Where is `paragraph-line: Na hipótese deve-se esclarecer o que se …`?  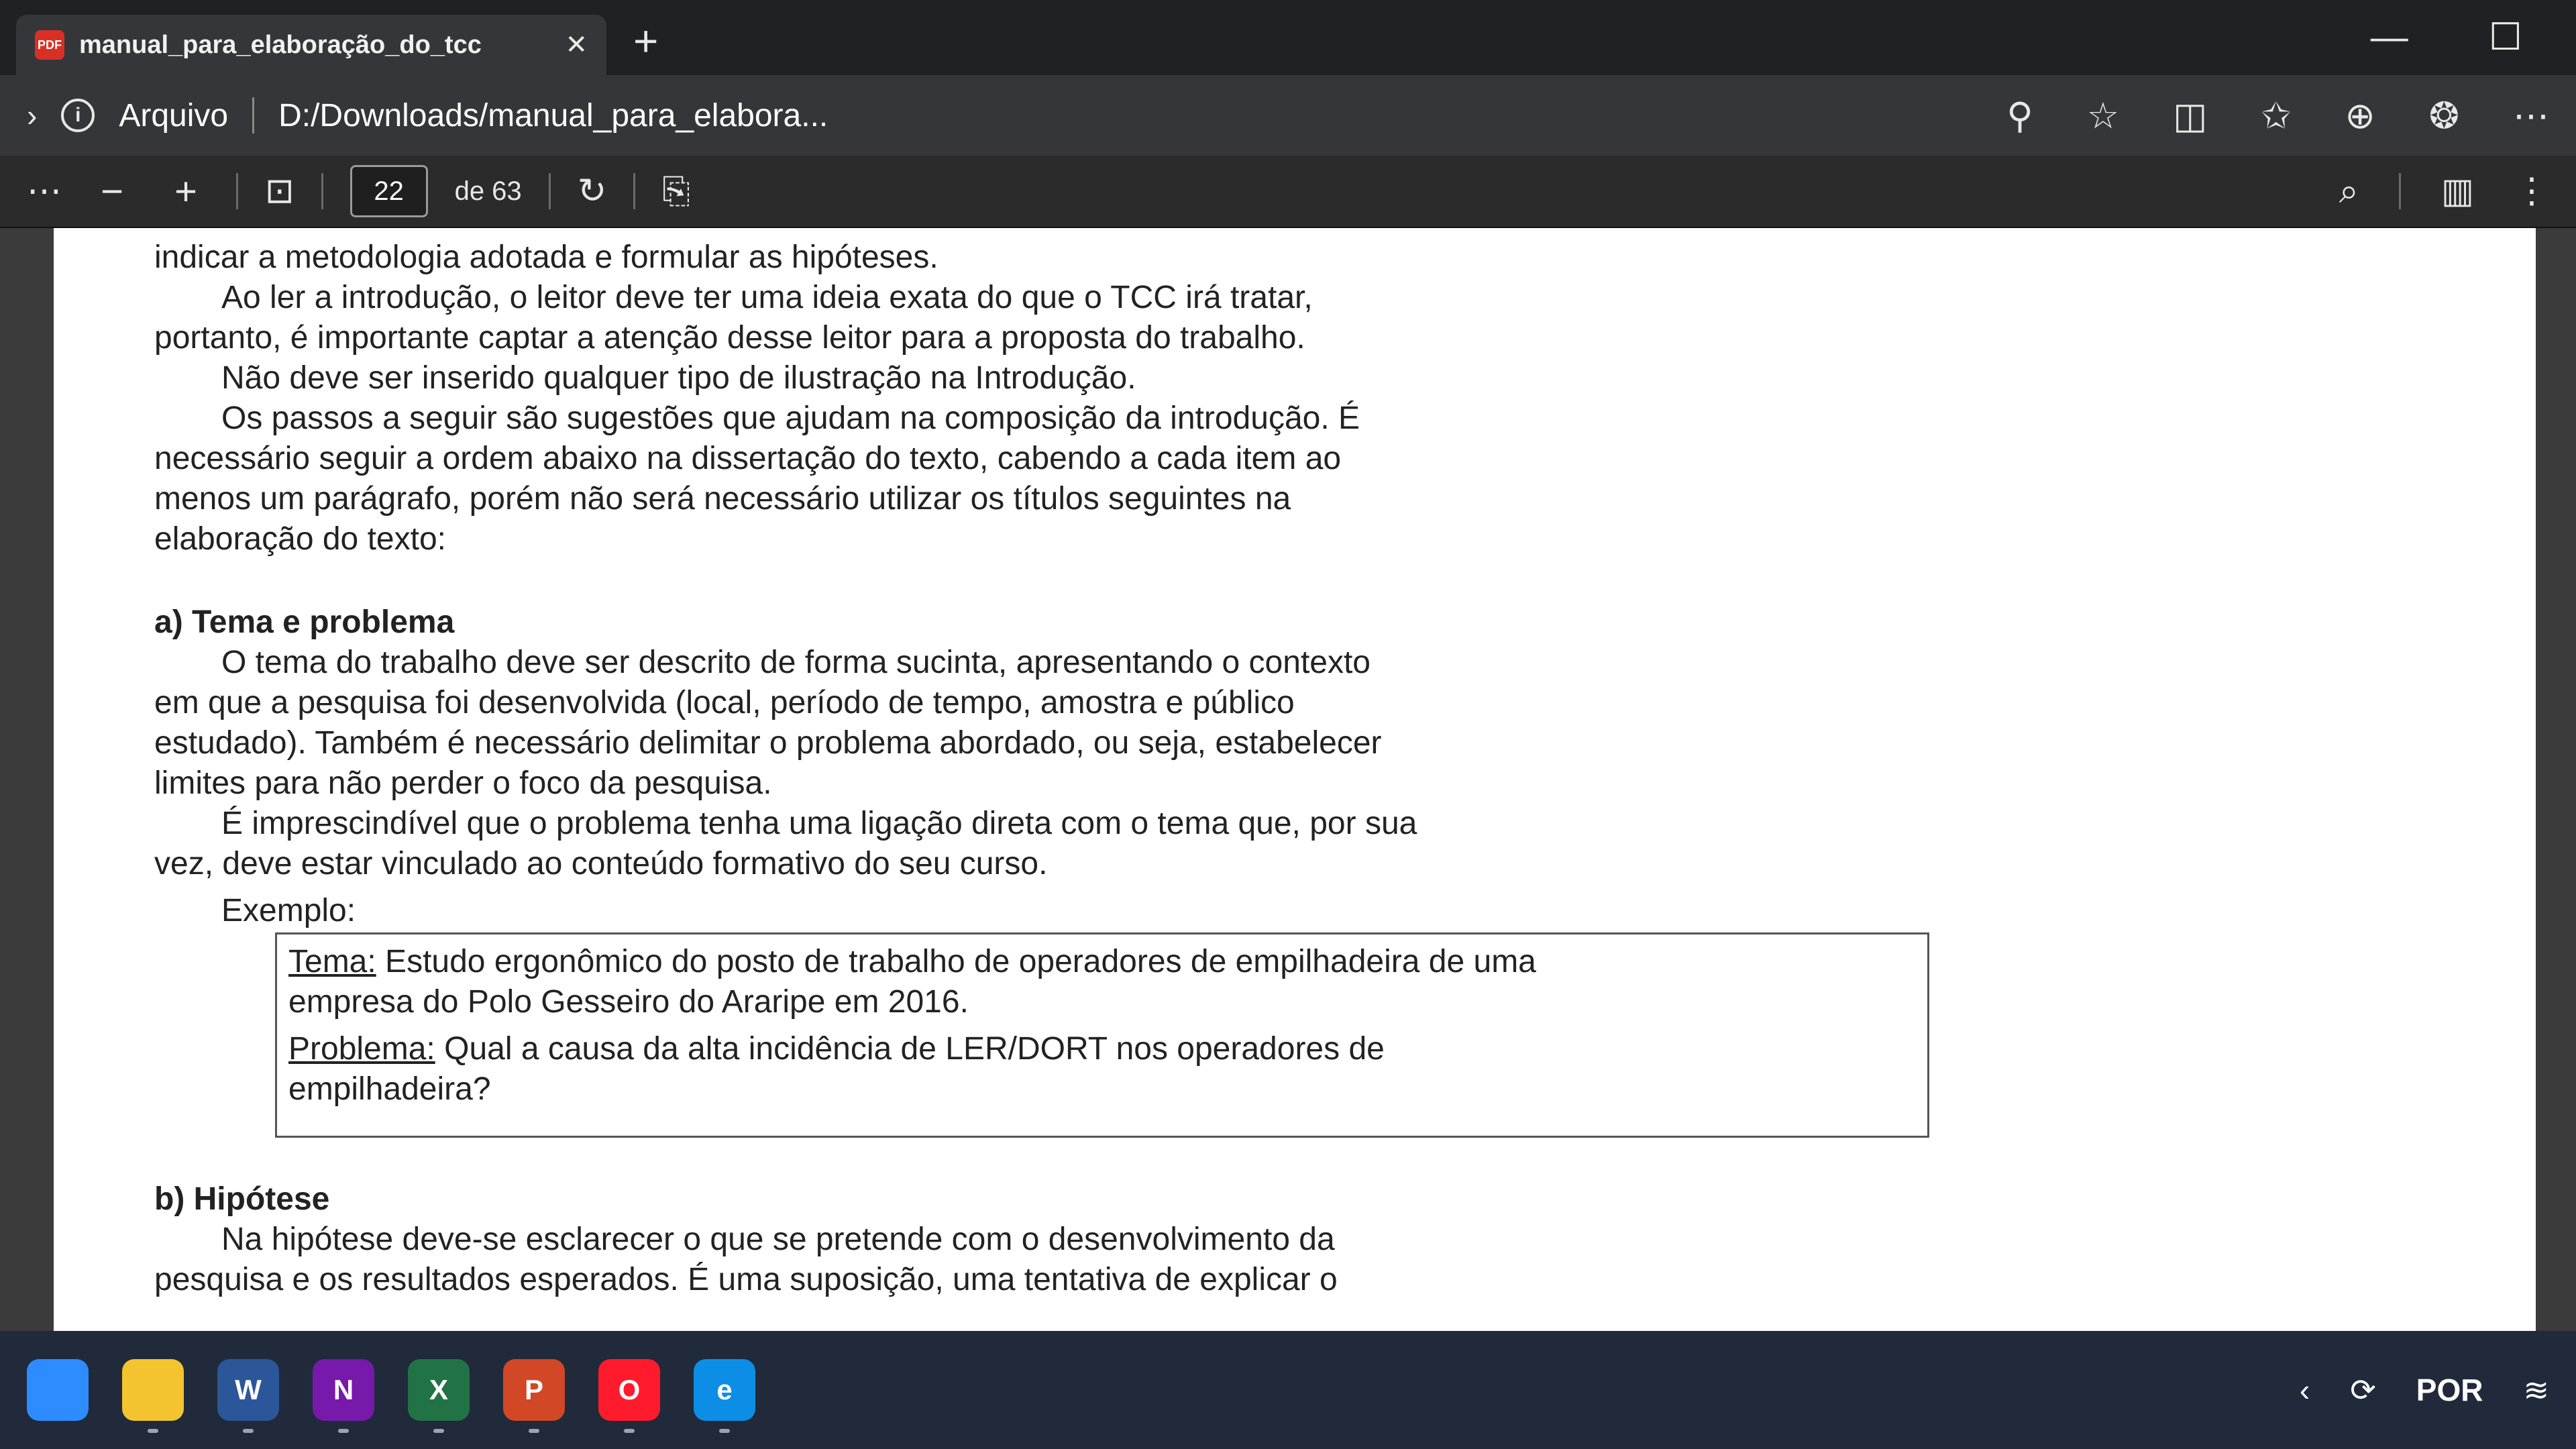
paragraph-line: Na hipótese deve-se esclarecer o que se … is located at coordinates (778, 1239).